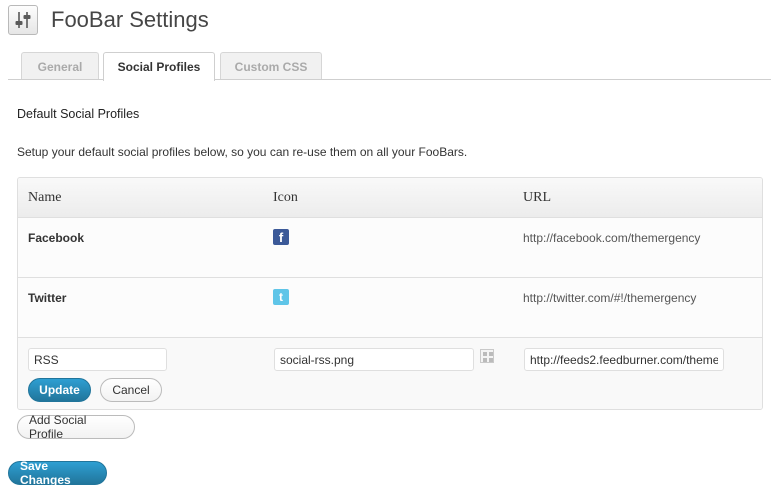  I want to click on profile-name: Twitter, so click(47, 298).